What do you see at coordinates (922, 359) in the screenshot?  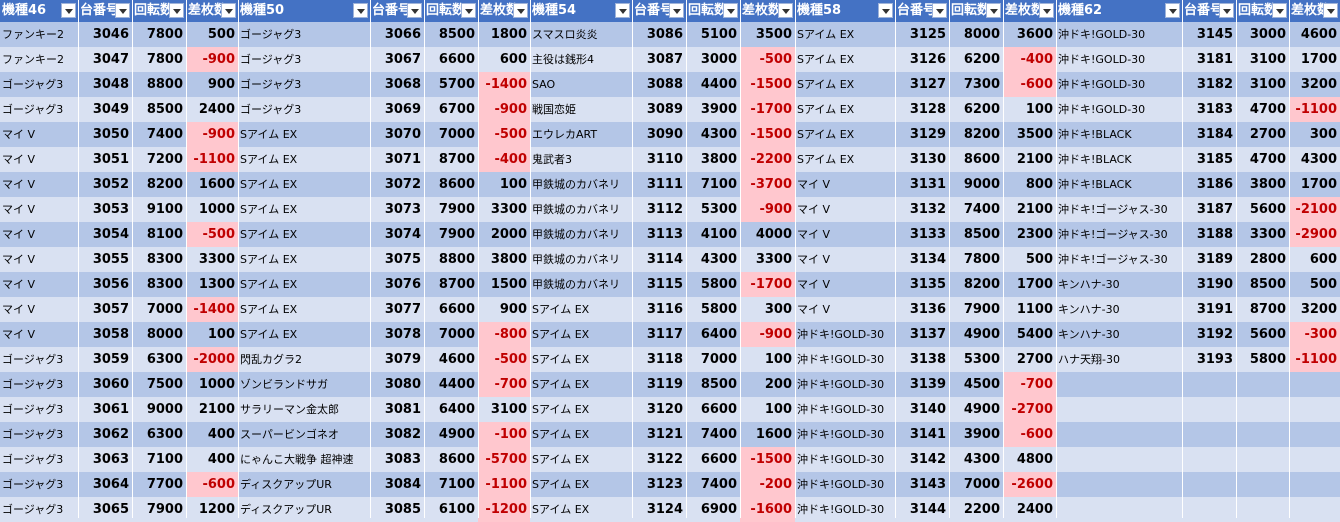 I see `number-cell: 3138` at bounding box center [922, 359].